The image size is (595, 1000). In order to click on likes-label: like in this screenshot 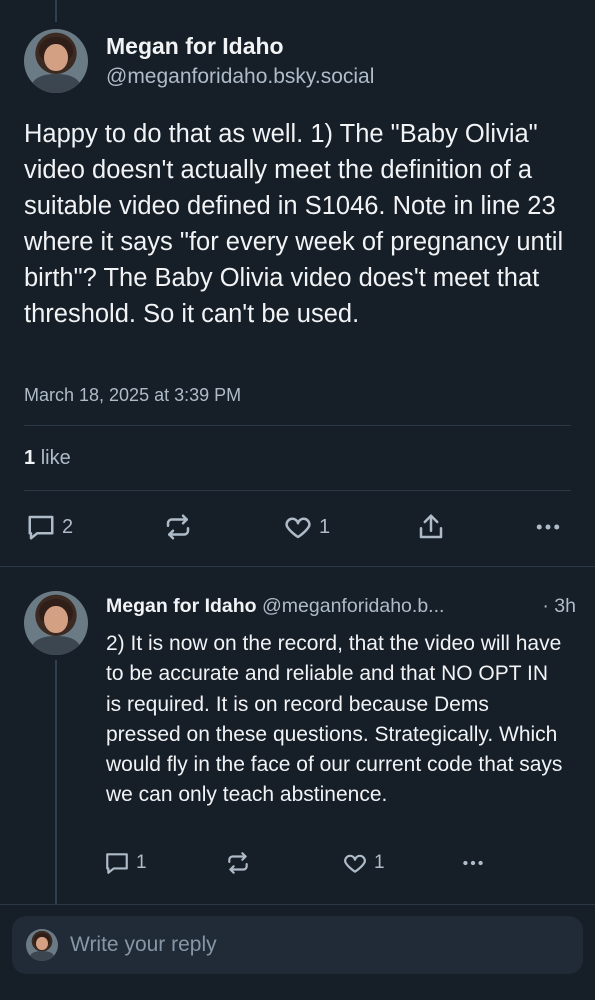, I will do `click(55, 458)`.